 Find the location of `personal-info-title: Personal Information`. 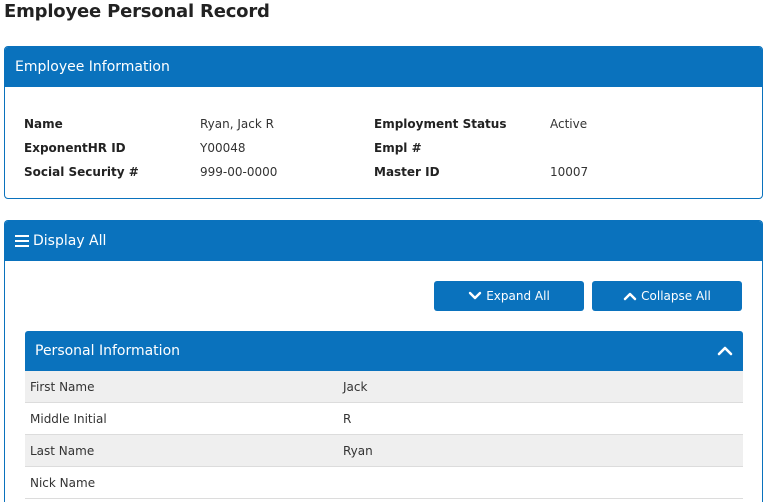

personal-info-title: Personal Information is located at coordinates (108, 351).